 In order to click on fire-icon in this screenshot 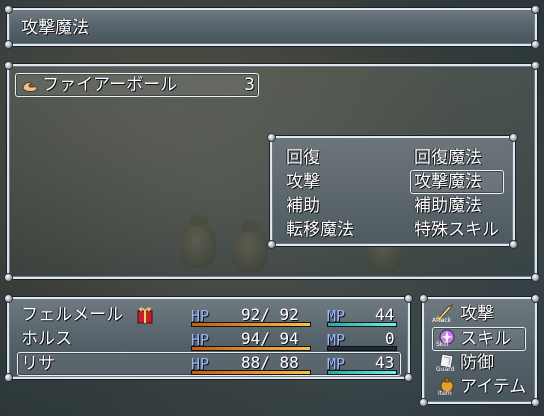, I will do `click(30, 85)`.